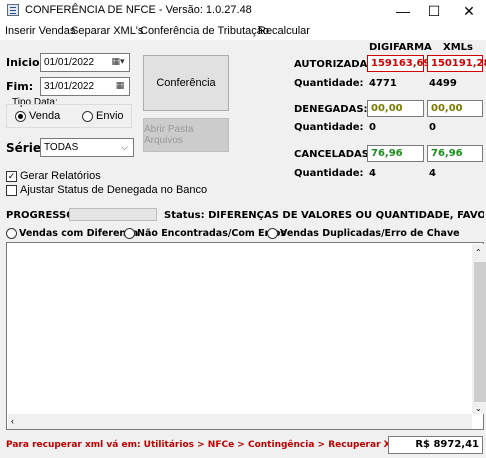 This screenshot has width=486, height=458. I want to click on autorizadas-digifarma-value: 159163,69, so click(398, 63).